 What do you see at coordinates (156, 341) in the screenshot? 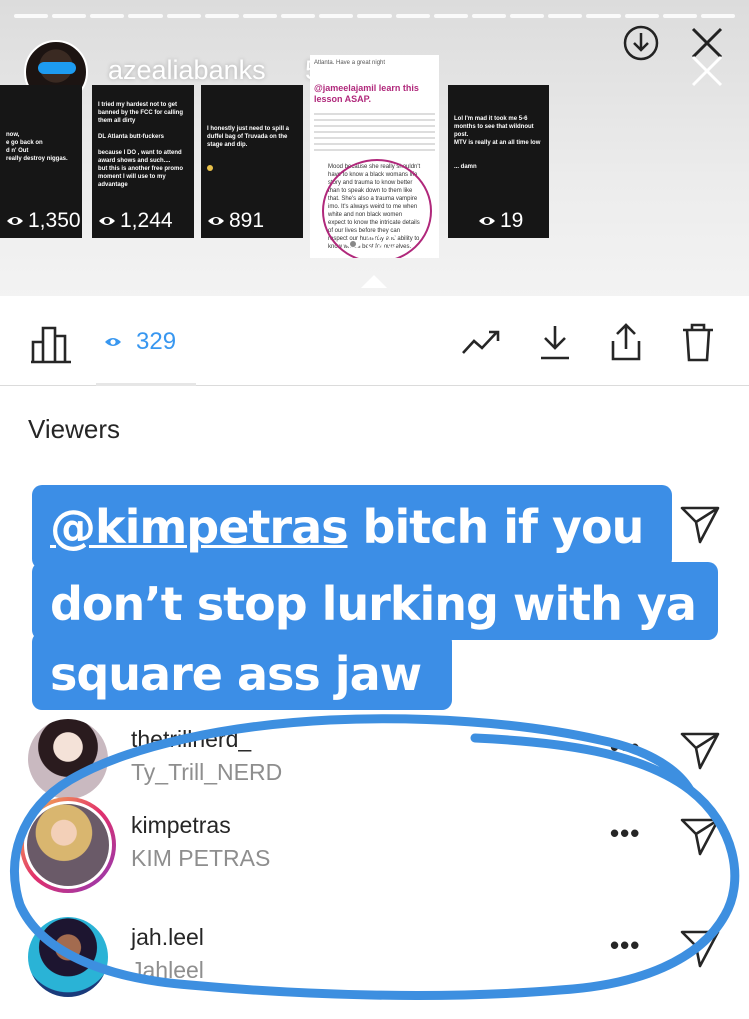
I see `views-count: 329` at bounding box center [156, 341].